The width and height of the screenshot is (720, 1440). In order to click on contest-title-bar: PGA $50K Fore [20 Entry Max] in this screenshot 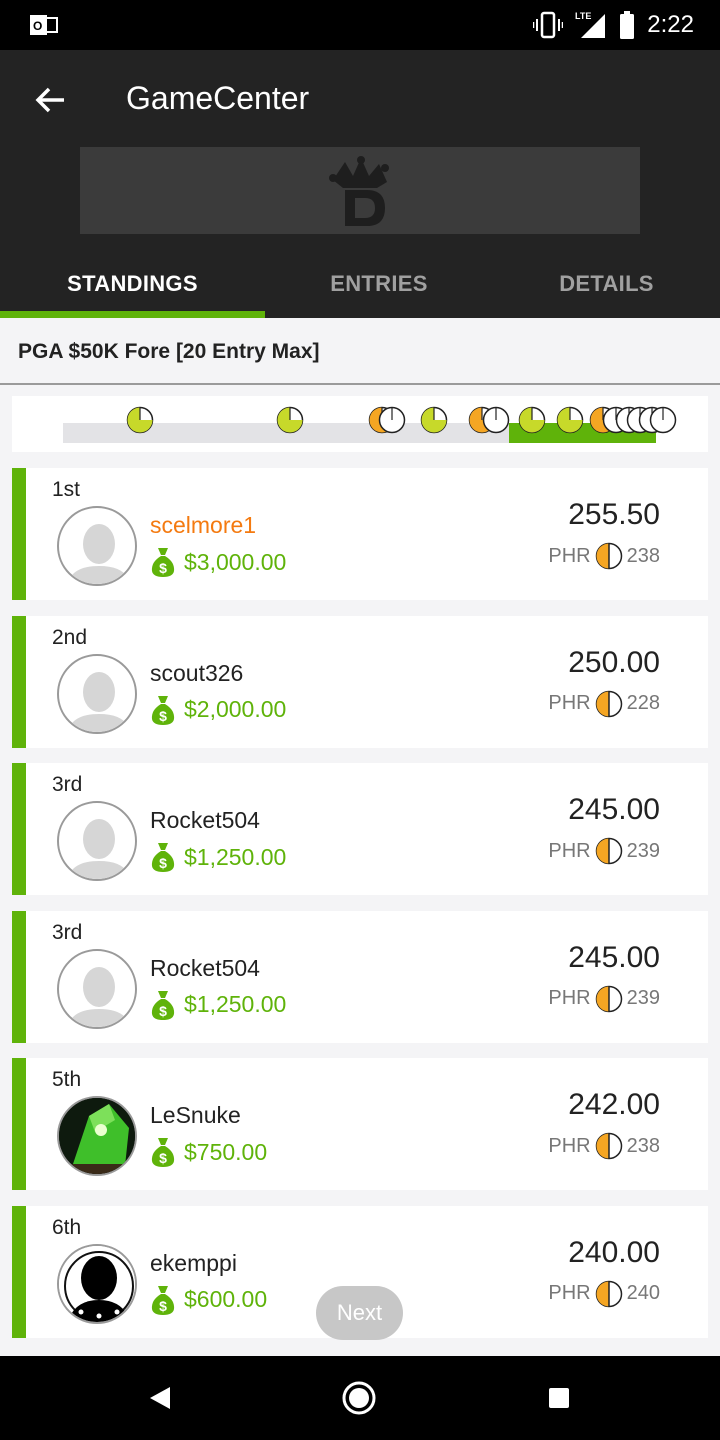, I will do `click(360, 351)`.